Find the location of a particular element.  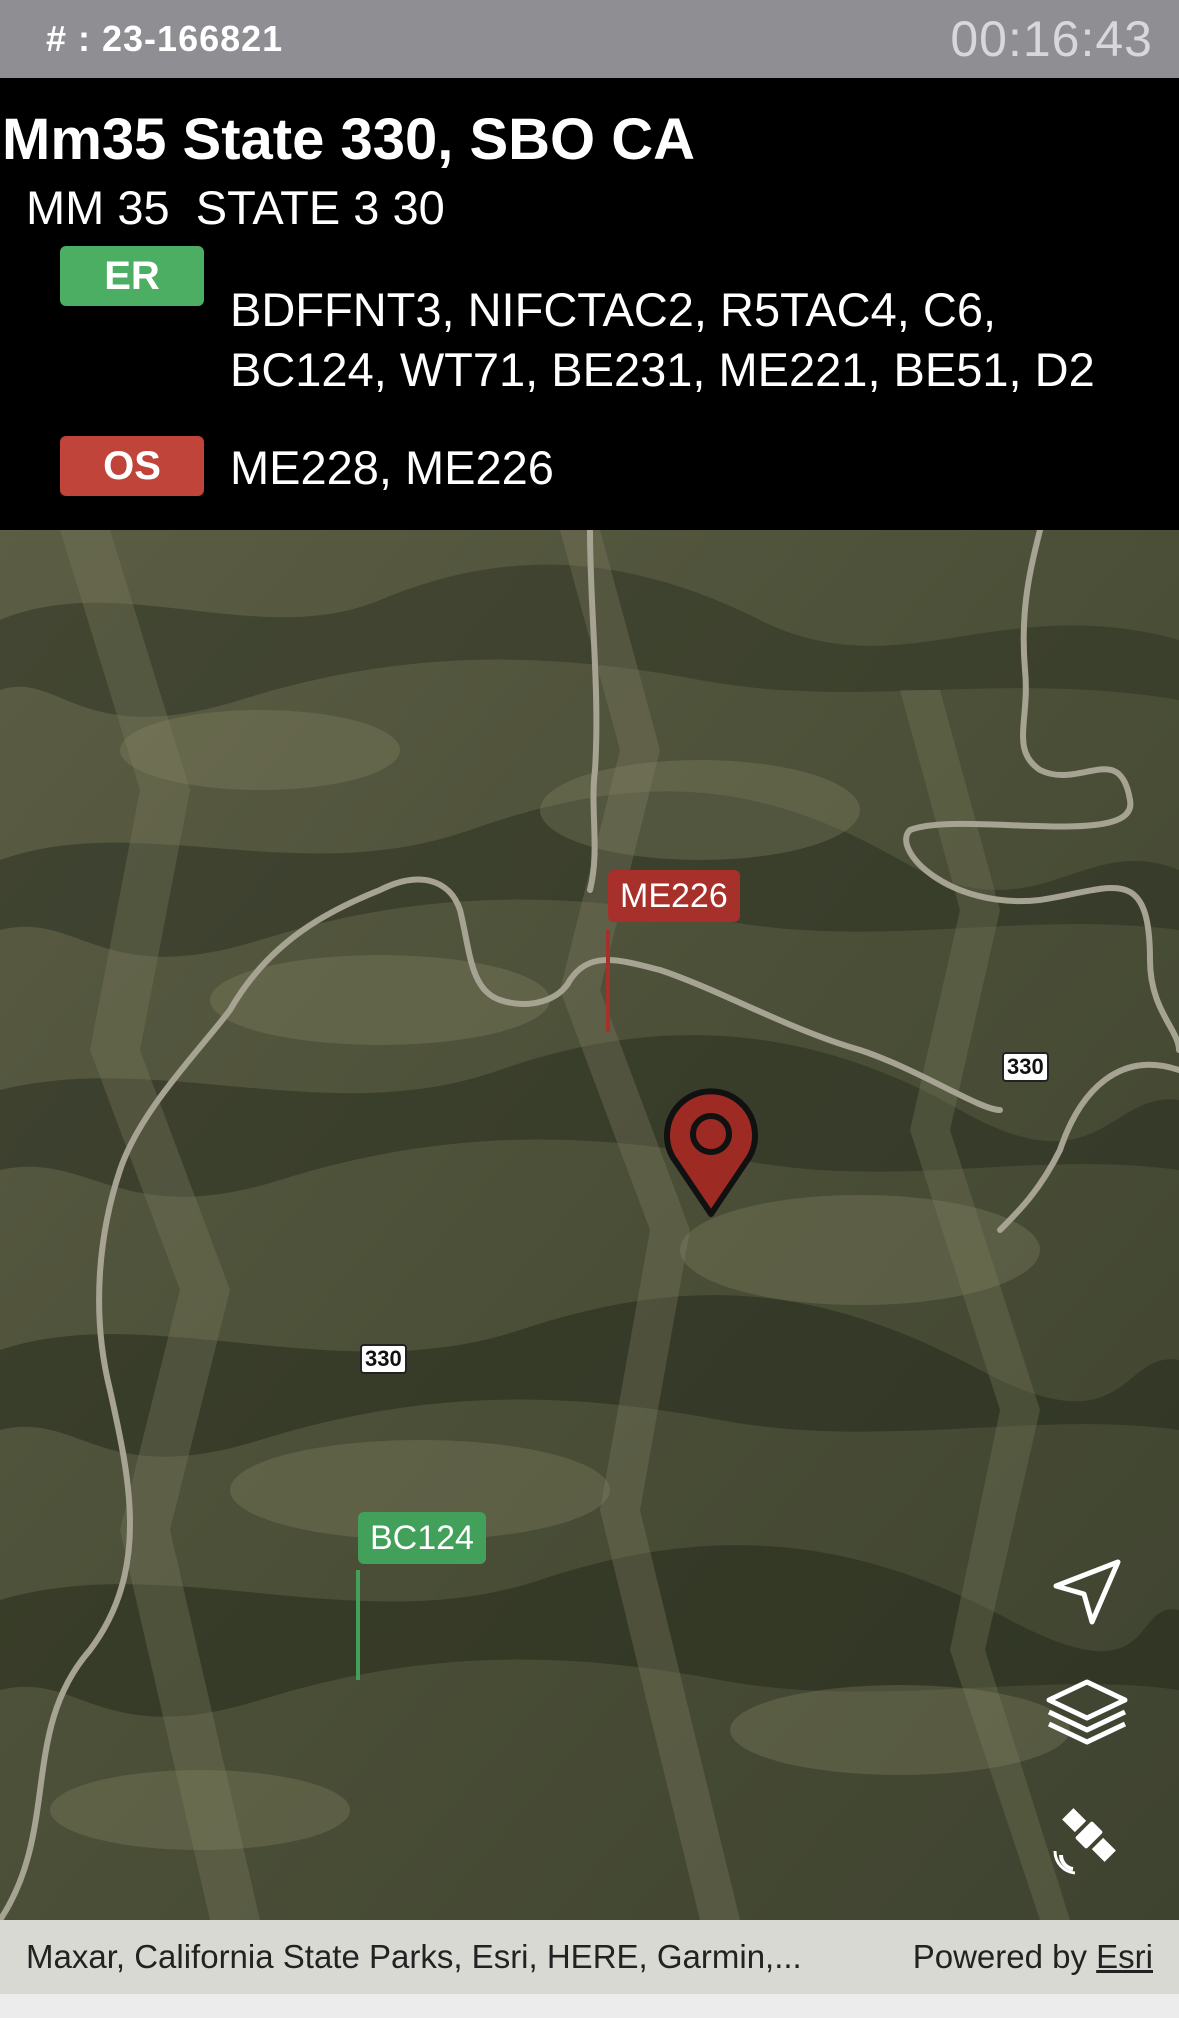

map-pin-icon is located at coordinates (711, 1154).